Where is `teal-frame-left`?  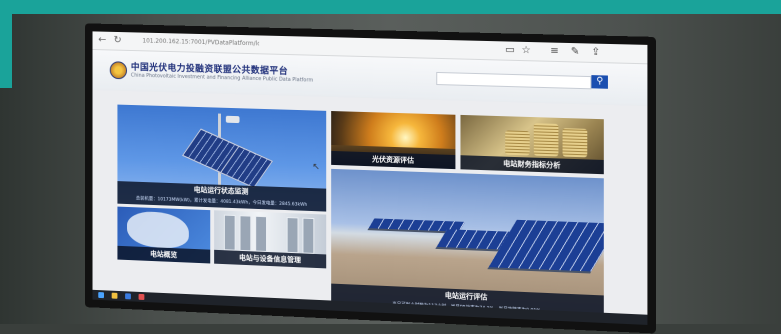 teal-frame-left is located at coordinates (6, 44).